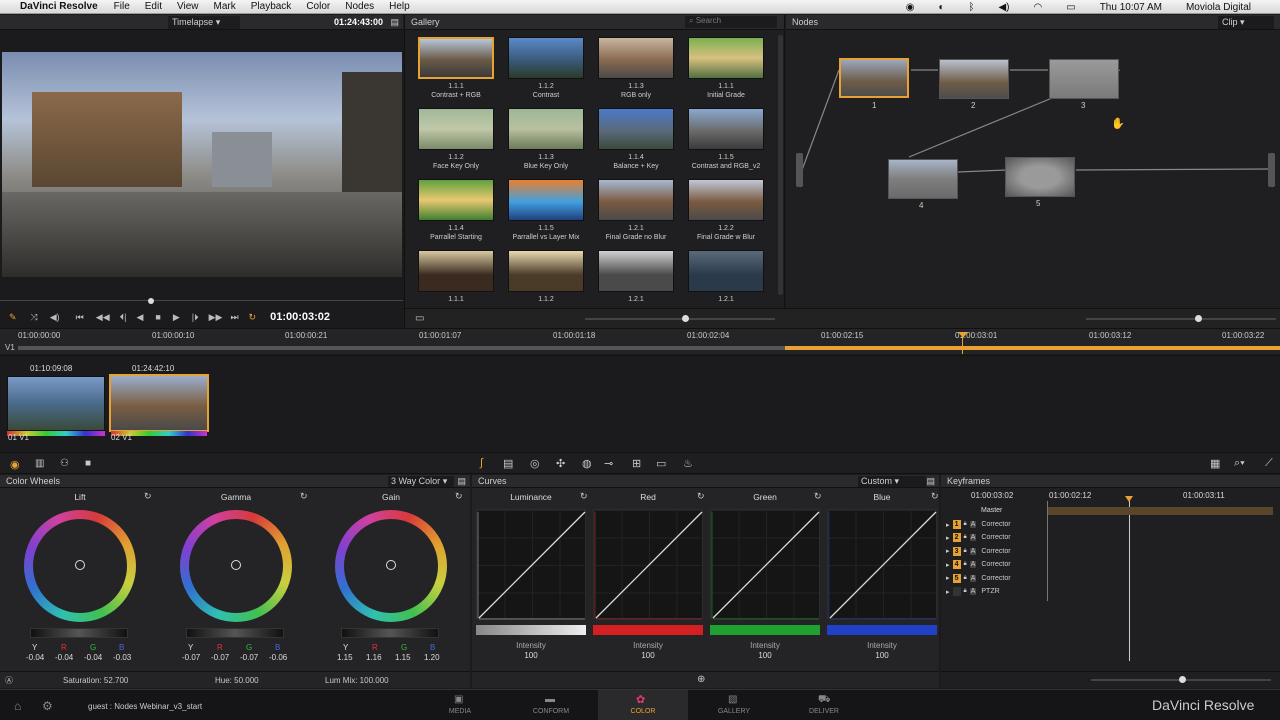 This screenshot has height=720, width=1280. What do you see at coordinates (399, 6) in the screenshot?
I see `menu-help: Help` at bounding box center [399, 6].